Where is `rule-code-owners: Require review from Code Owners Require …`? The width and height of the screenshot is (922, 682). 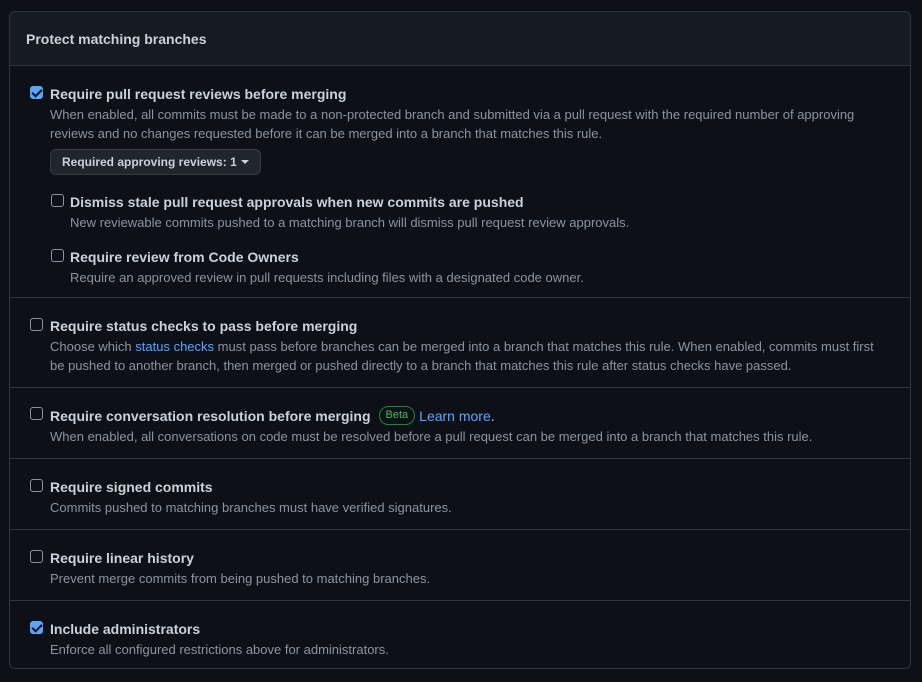 rule-code-owners: Require review from Code Owners Require … is located at coordinates (460, 267).